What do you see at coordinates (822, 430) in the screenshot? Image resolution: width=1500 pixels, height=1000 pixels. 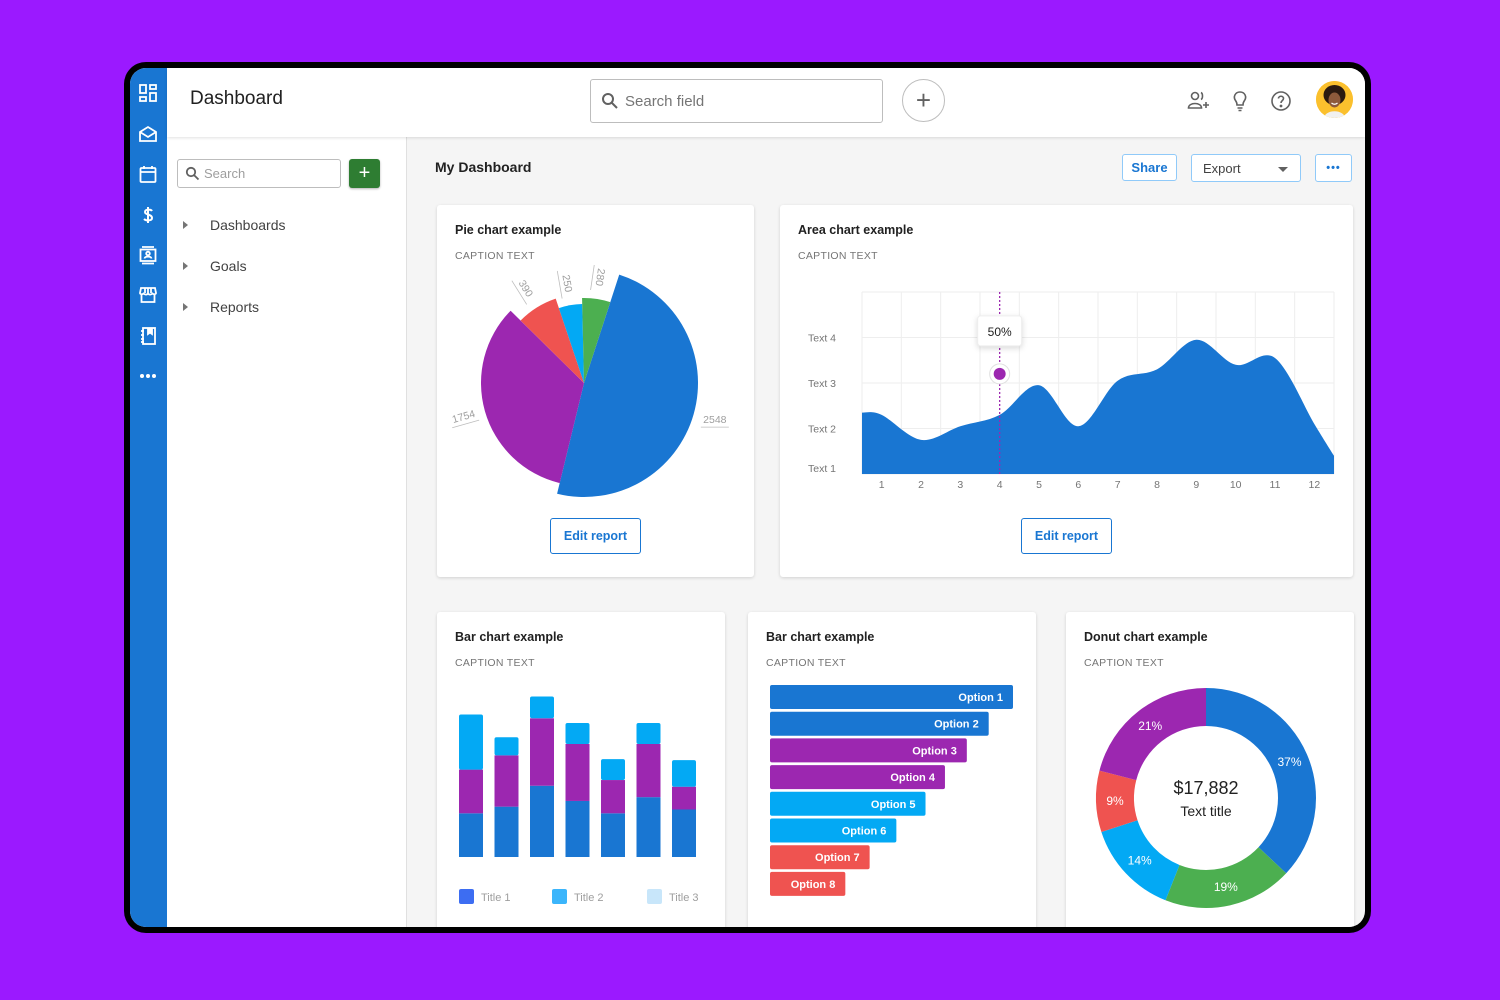 I see `y-tick-label: Text 2` at bounding box center [822, 430].